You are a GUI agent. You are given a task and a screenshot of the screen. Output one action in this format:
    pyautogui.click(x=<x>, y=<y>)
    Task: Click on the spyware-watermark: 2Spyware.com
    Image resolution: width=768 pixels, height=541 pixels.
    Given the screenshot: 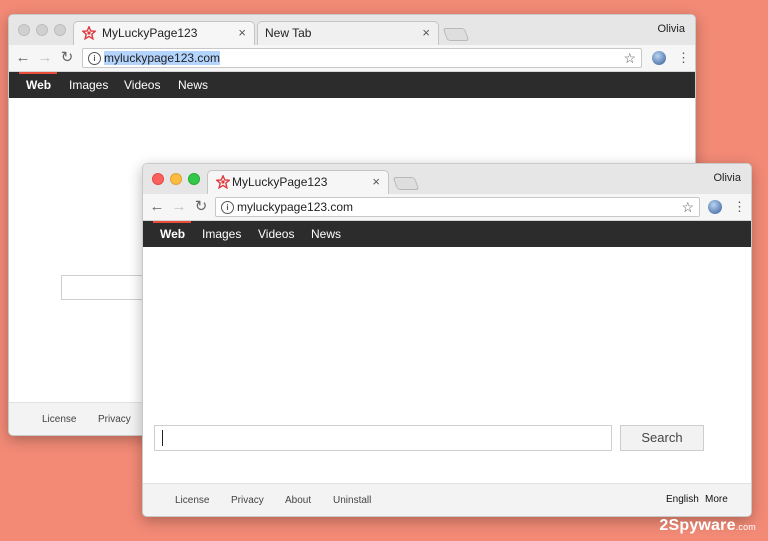 What is the action you would take?
    pyautogui.click(x=707, y=526)
    